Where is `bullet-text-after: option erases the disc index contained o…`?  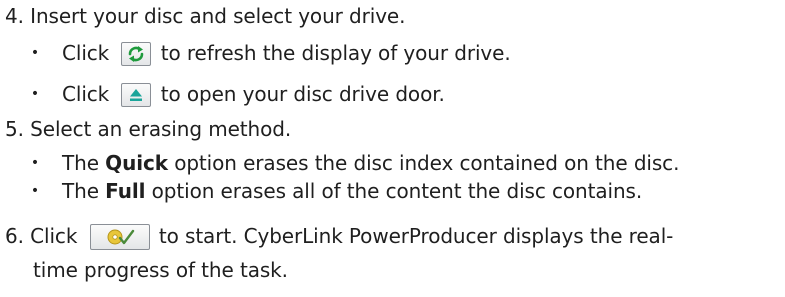 bullet-text-after: option erases the disc index contained o… is located at coordinates (427, 163).